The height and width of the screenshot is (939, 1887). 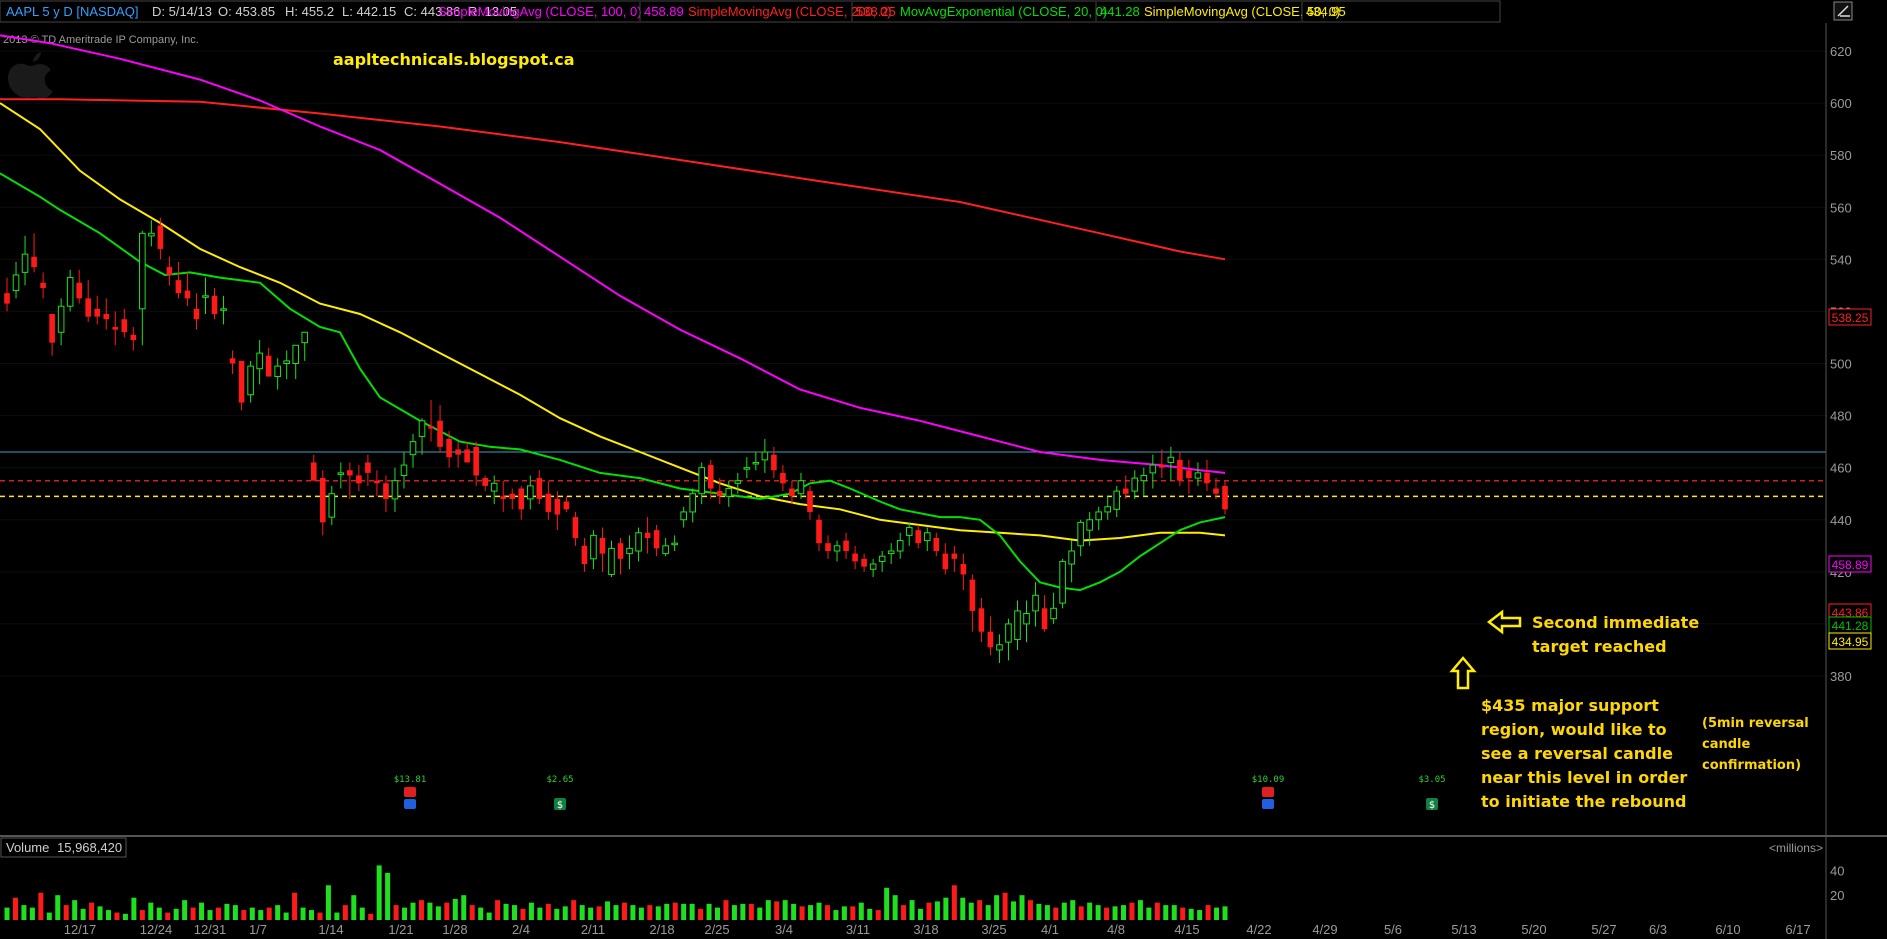 I want to click on event-amount: $10.09, so click(x=1268, y=780).